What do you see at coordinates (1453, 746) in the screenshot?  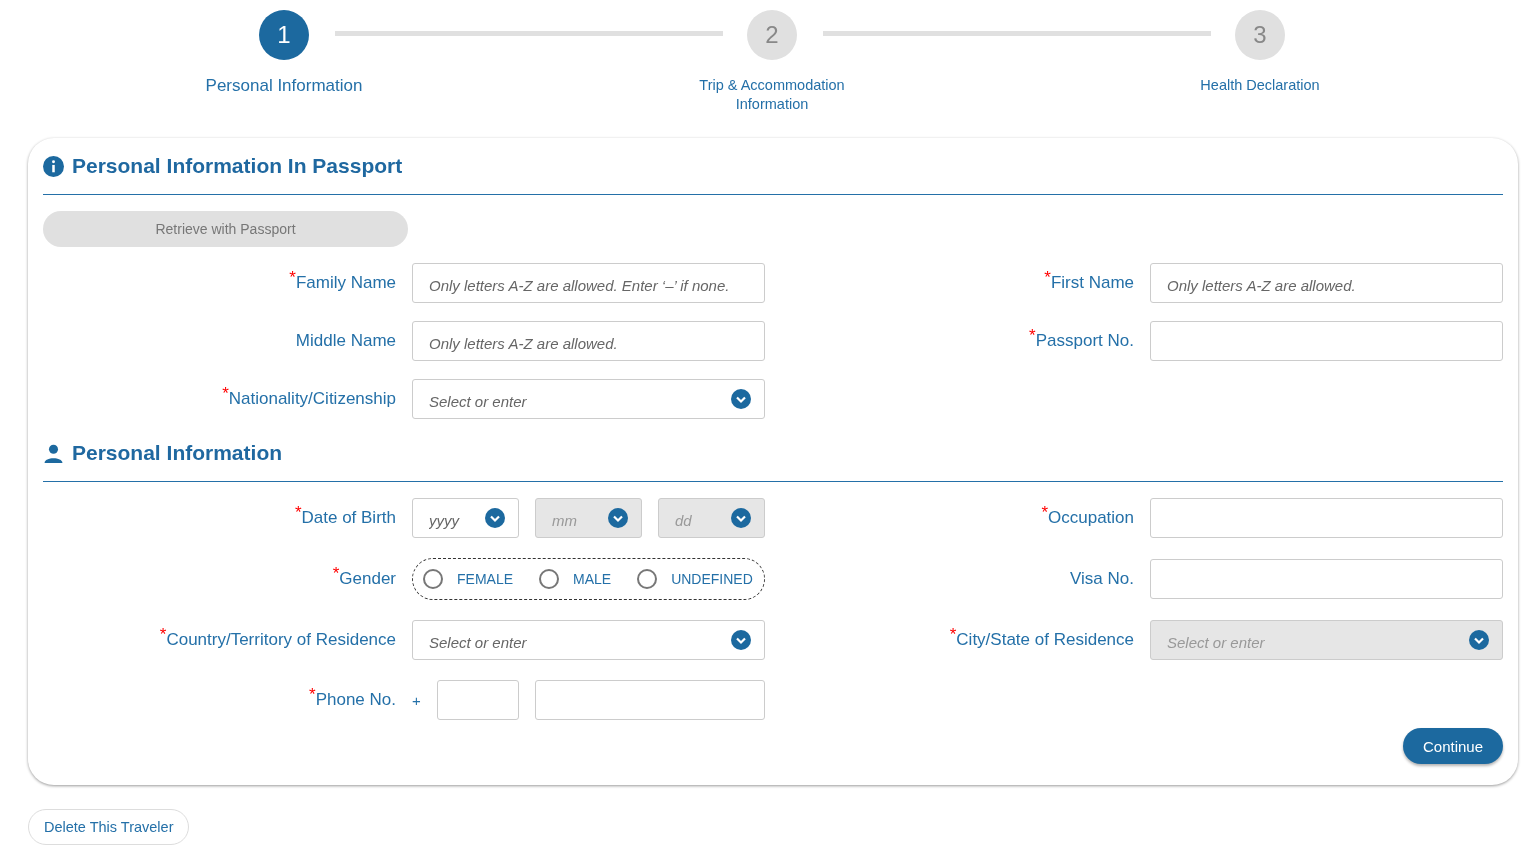 I see `continue-button: Continue` at bounding box center [1453, 746].